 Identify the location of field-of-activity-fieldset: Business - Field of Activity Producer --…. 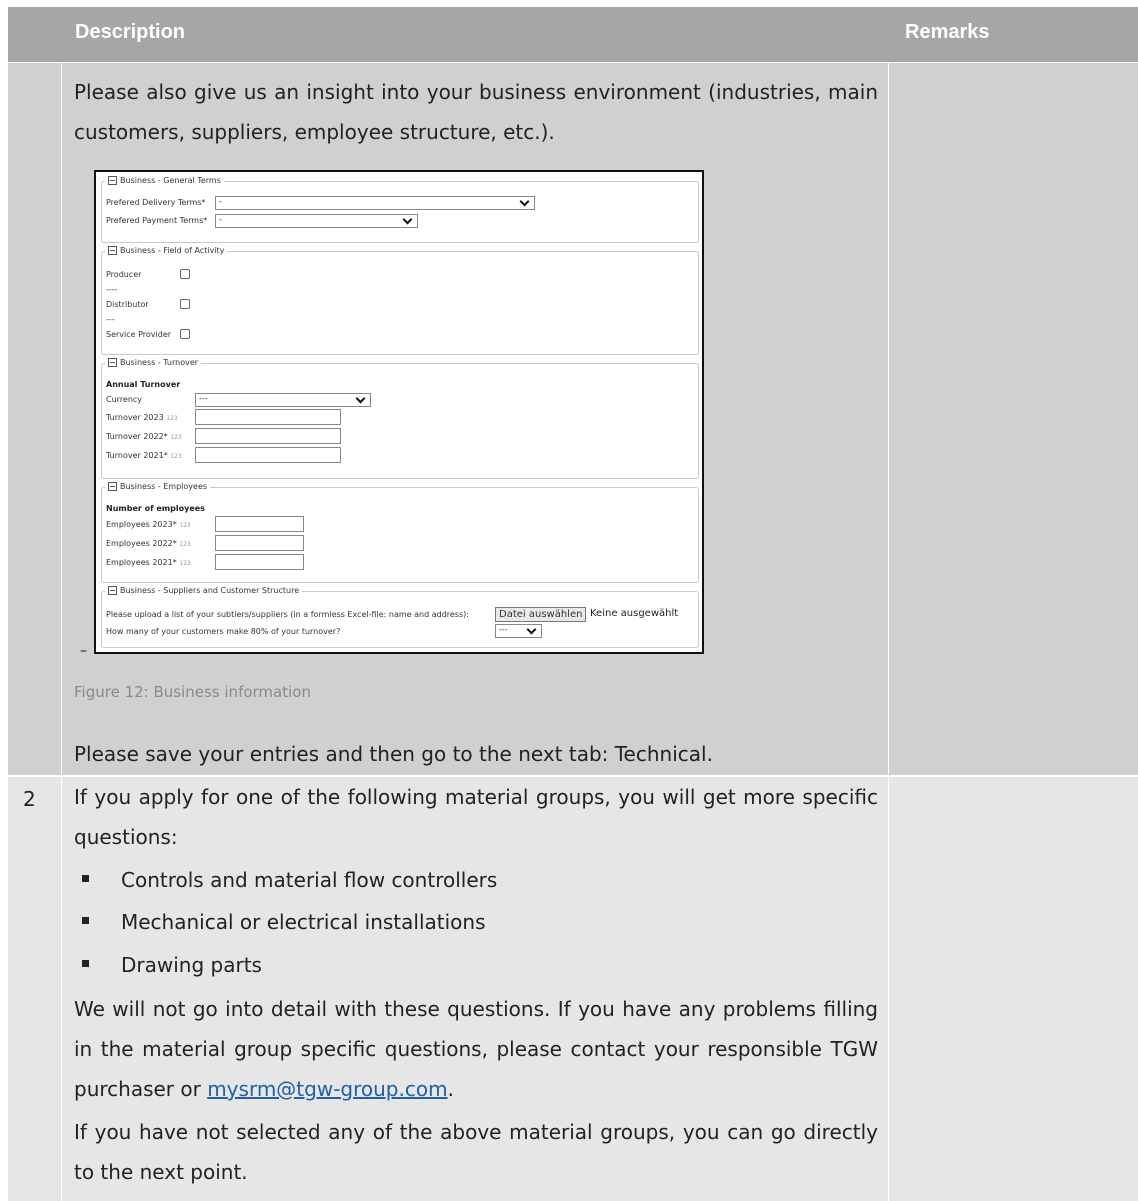
(400, 300).